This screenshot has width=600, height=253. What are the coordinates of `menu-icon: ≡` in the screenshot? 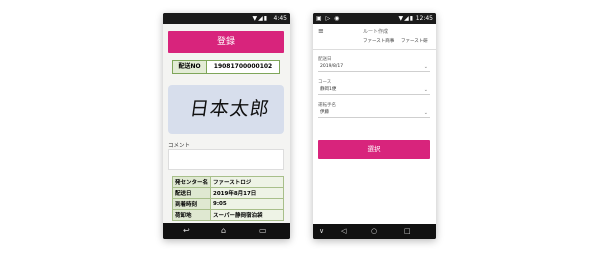 It's located at (321, 31).